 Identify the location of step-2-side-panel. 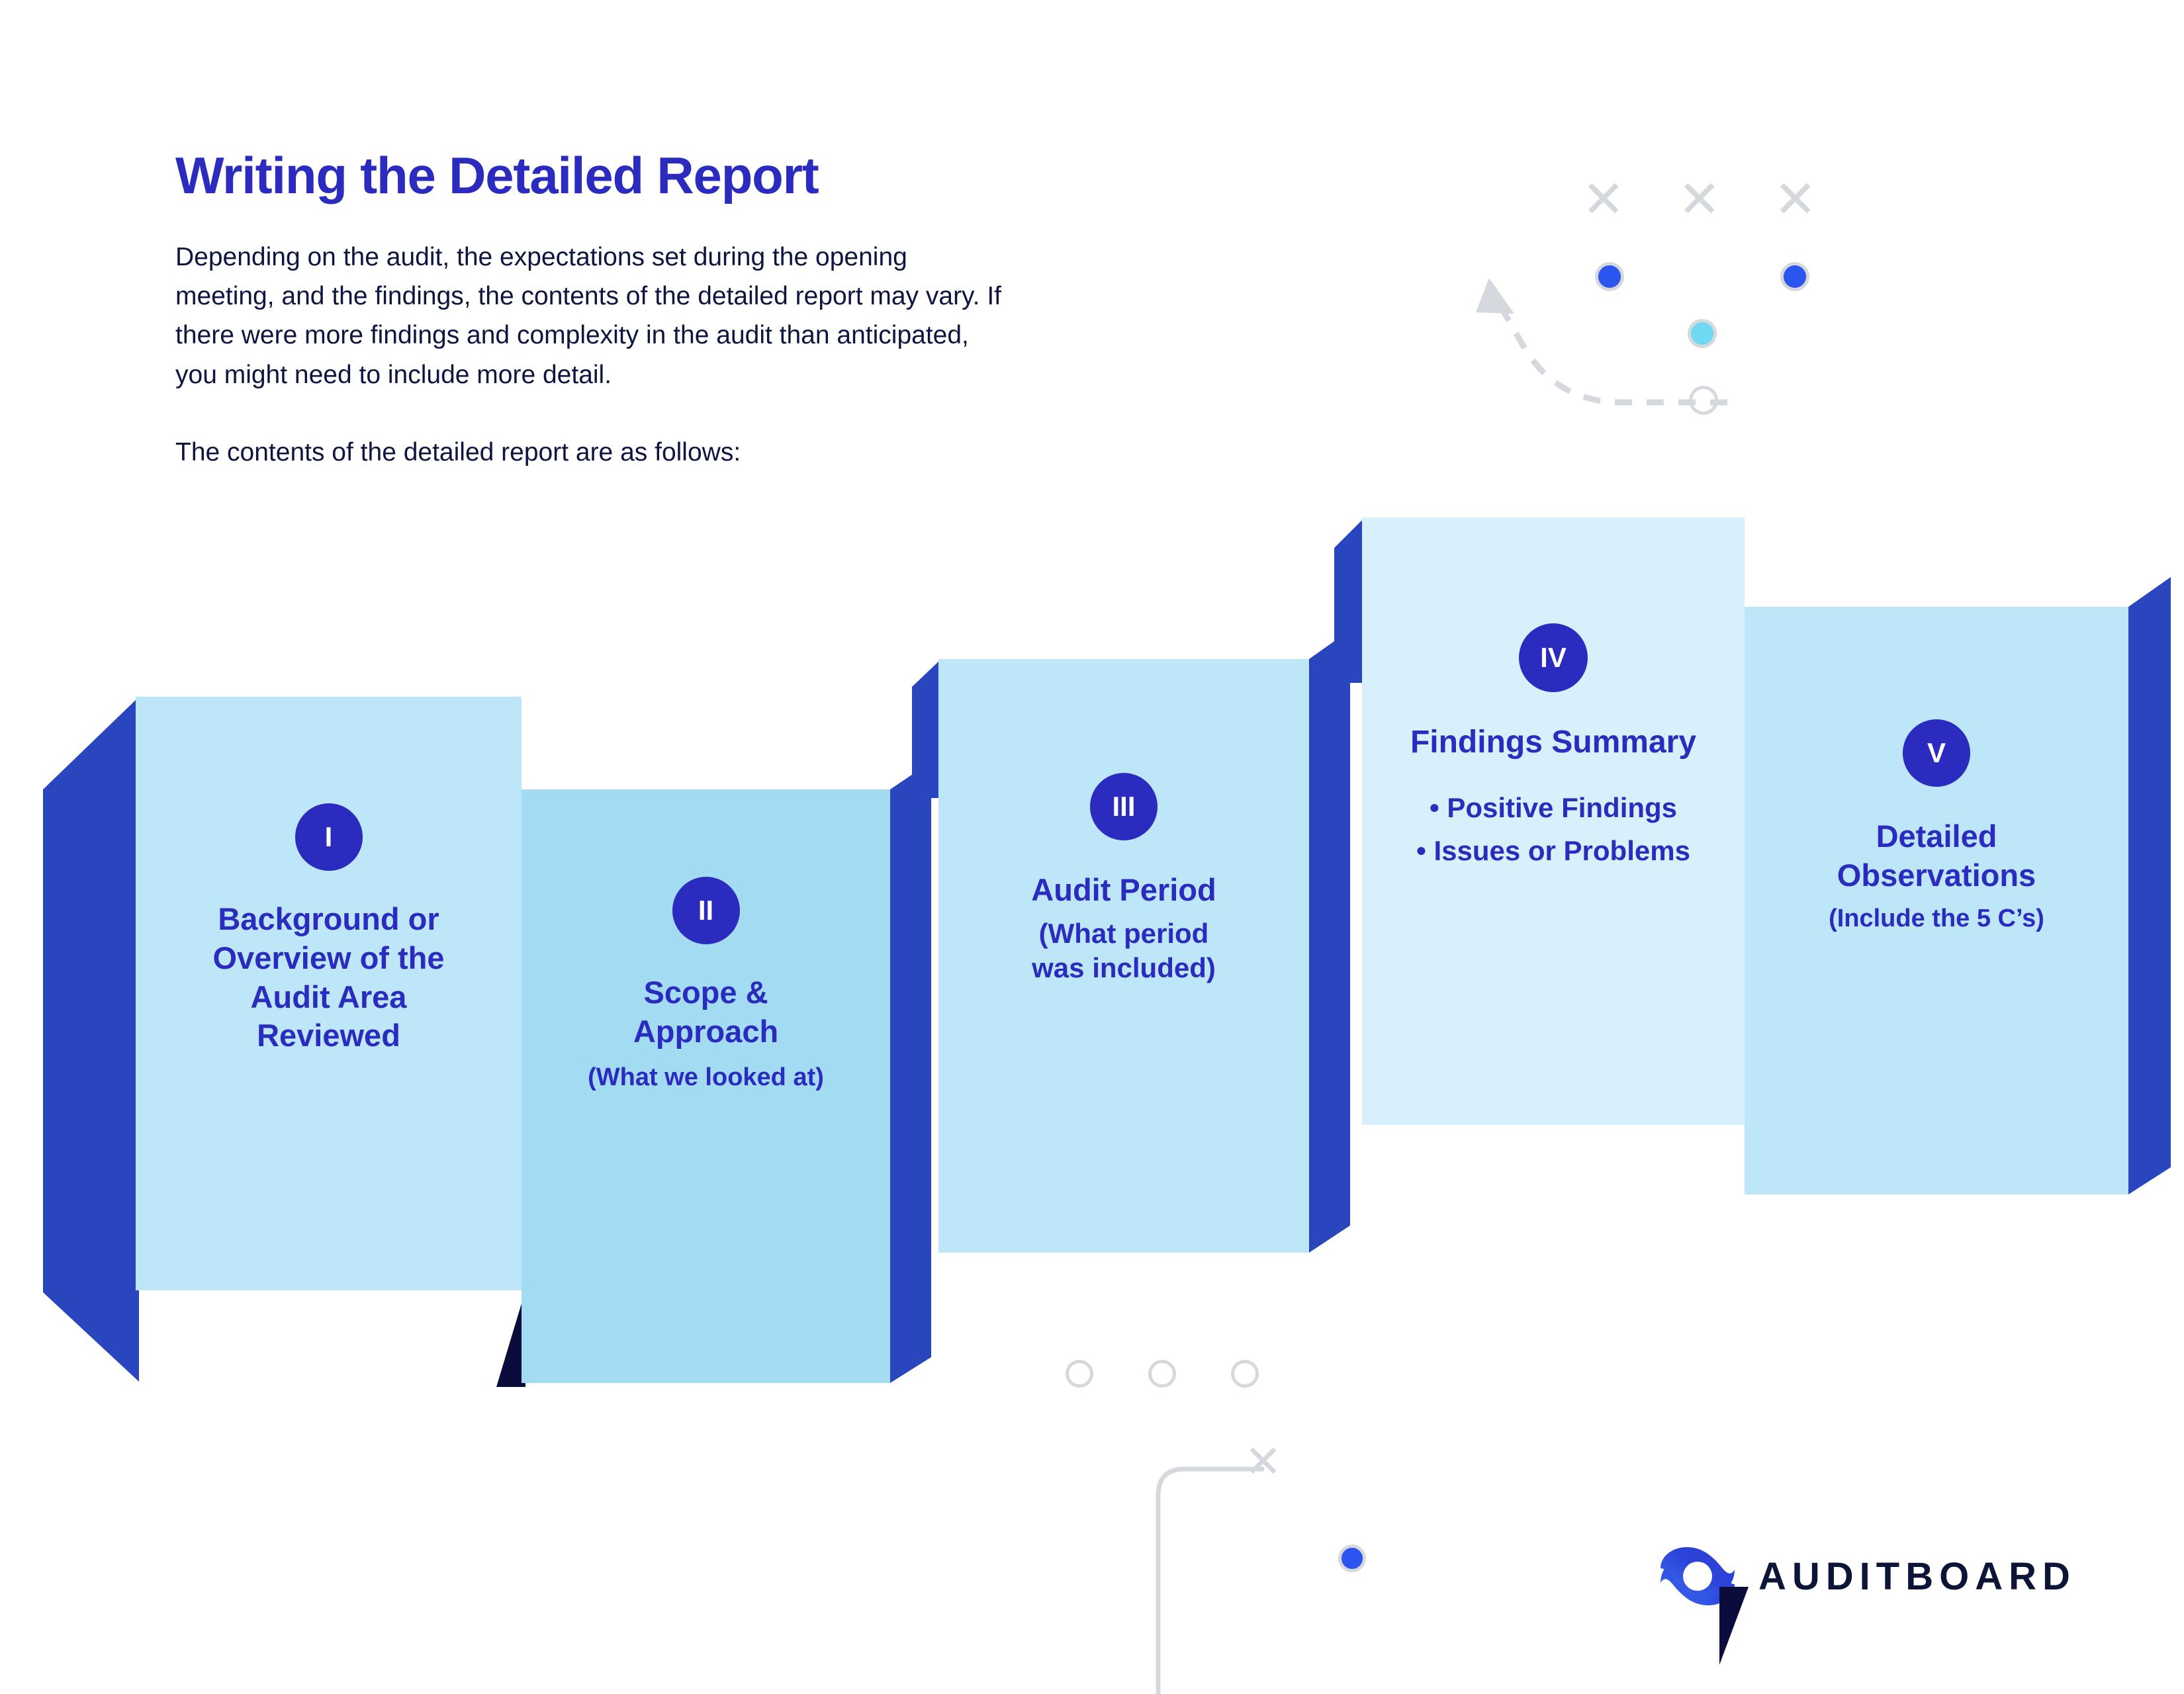
(910, 1072).